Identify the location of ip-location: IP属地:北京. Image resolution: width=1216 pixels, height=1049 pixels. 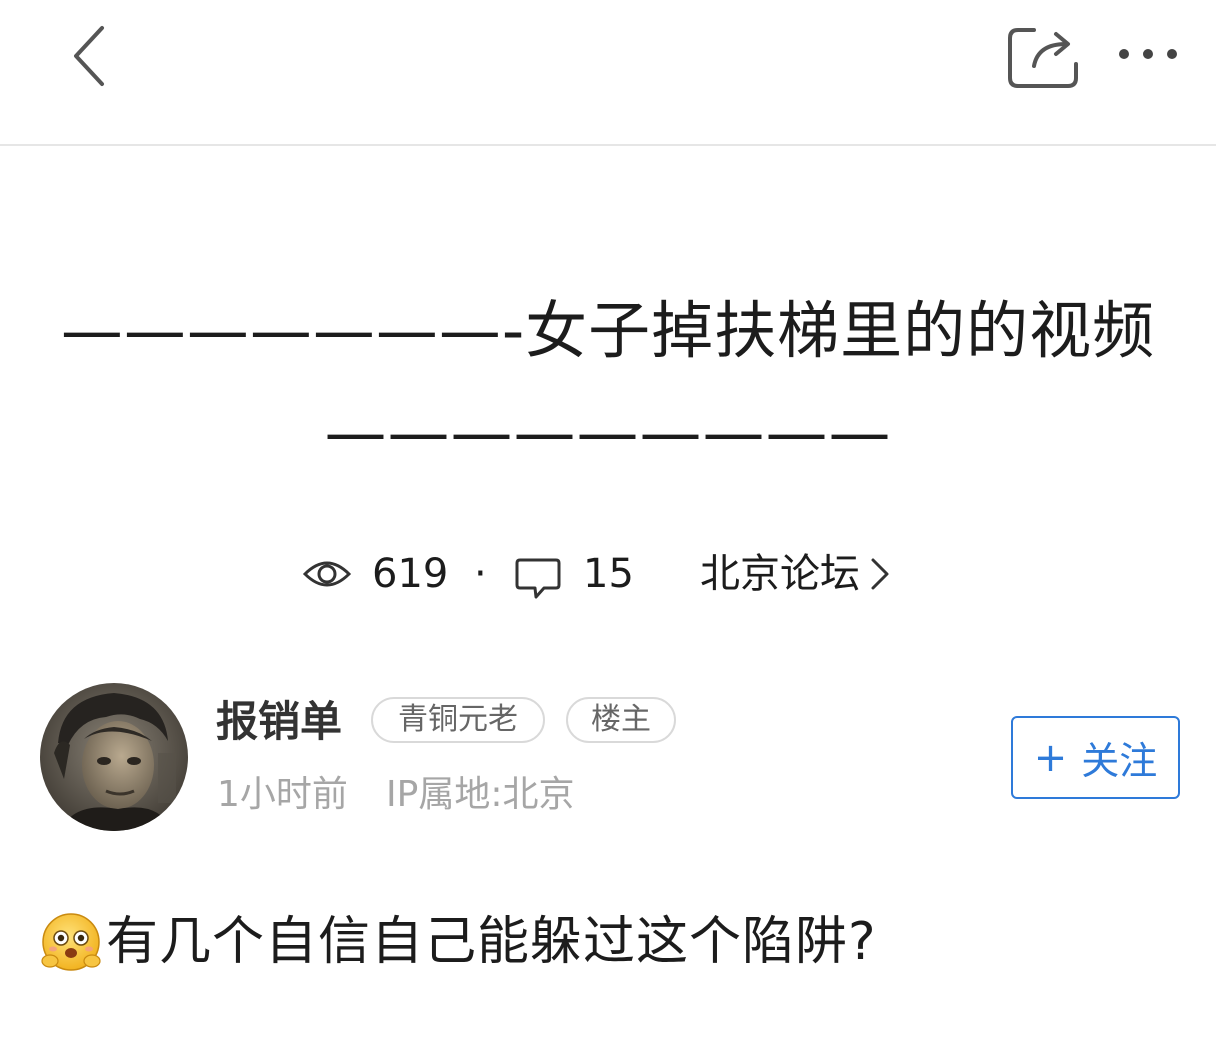
(480, 794).